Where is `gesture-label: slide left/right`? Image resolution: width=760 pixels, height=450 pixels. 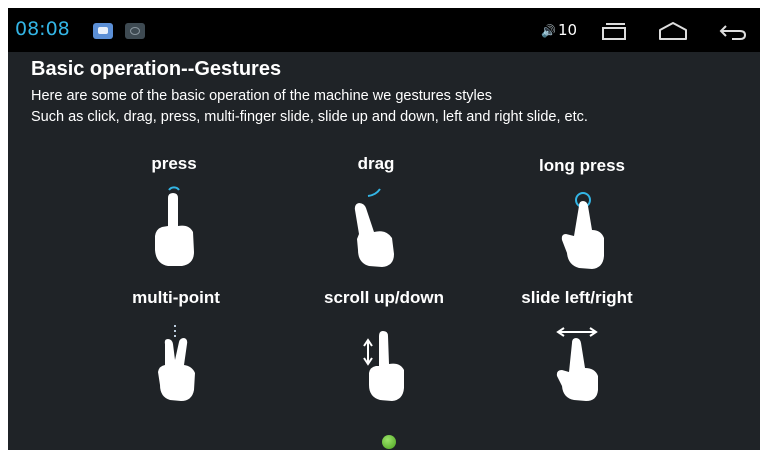 gesture-label: slide left/right is located at coordinates (577, 297).